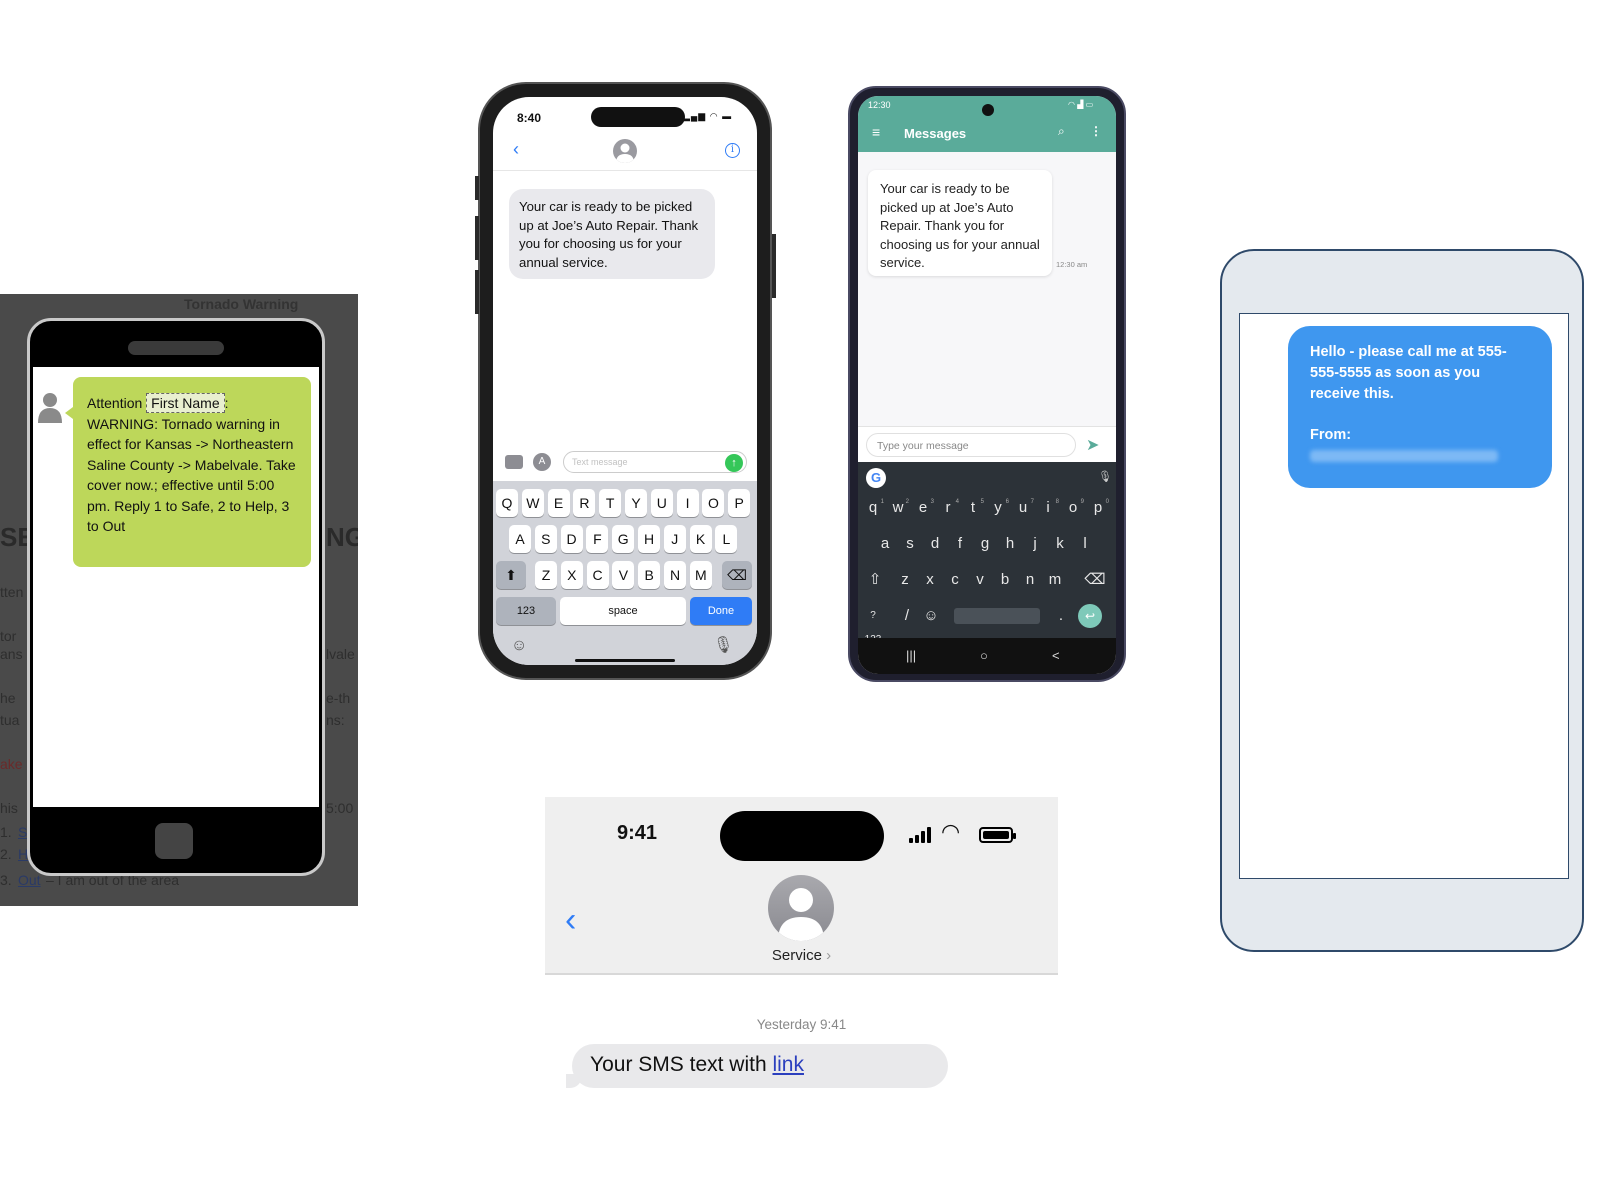 Image resolution: width=1600 pixels, height=1200 pixels. What do you see at coordinates (532, 503) in the screenshot?
I see `key-w: W` at bounding box center [532, 503].